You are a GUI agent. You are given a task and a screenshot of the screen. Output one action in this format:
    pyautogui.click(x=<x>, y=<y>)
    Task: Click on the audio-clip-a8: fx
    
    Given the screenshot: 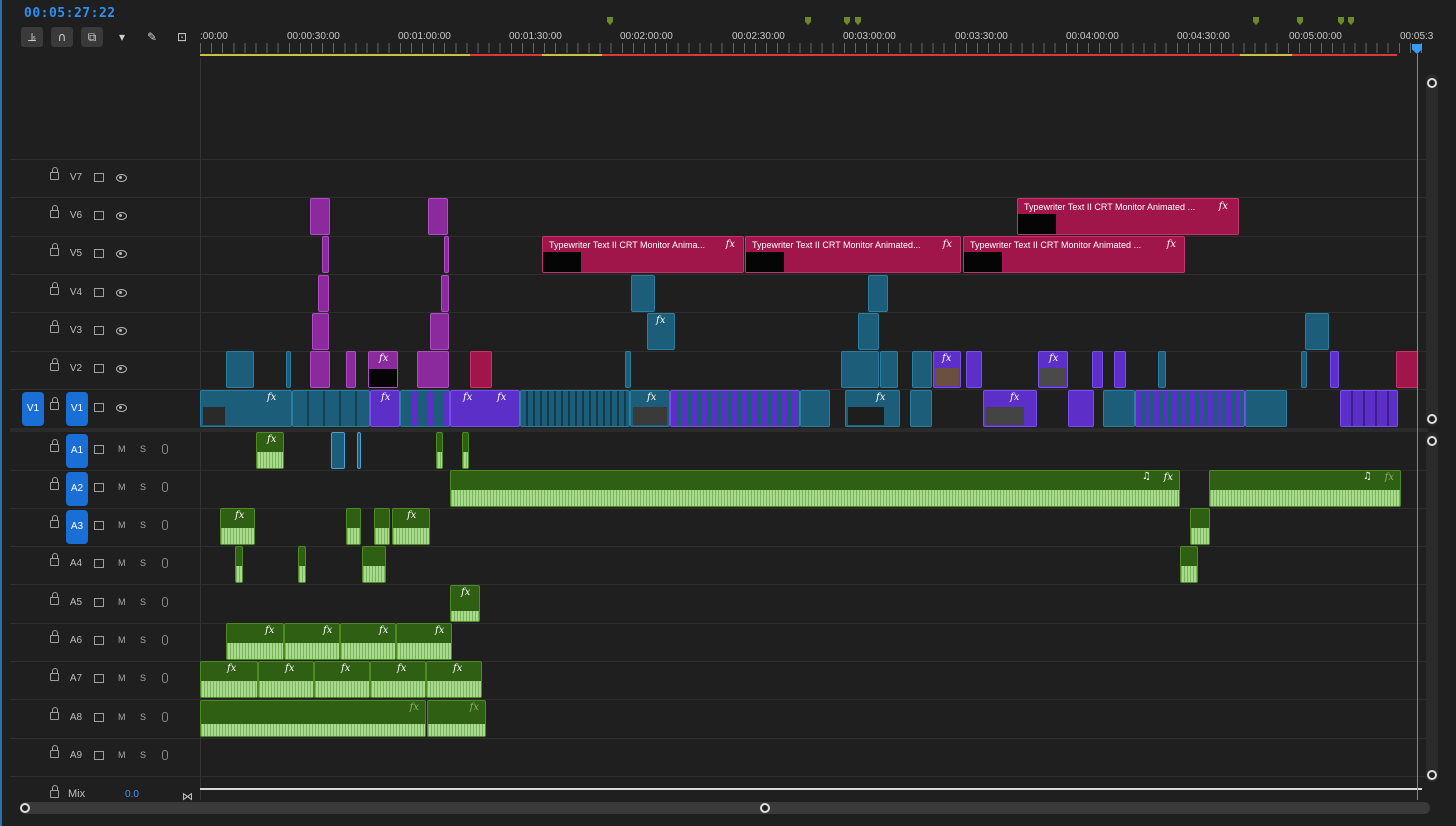 What is the action you would take?
    pyautogui.click(x=313, y=718)
    